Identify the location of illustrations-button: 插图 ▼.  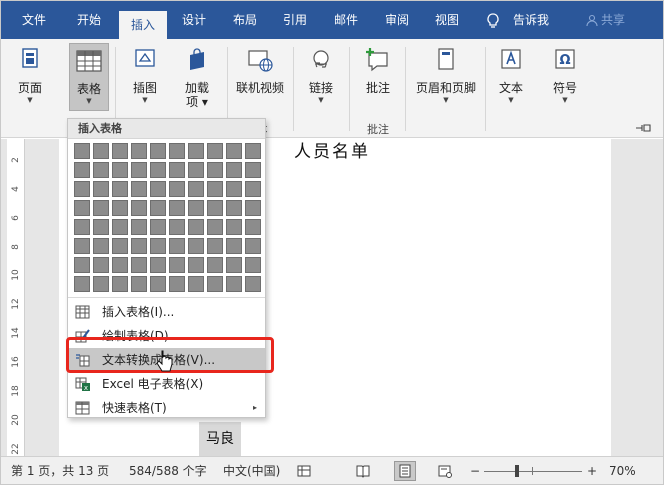
(145, 77).